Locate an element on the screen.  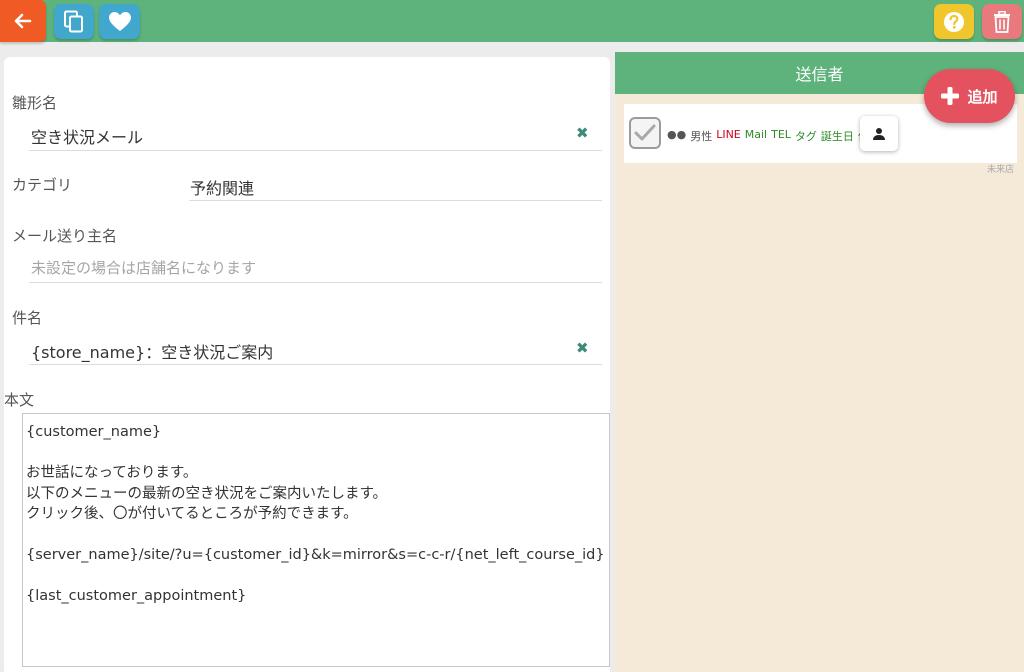
customer-profile-button is located at coordinates (879, 133).